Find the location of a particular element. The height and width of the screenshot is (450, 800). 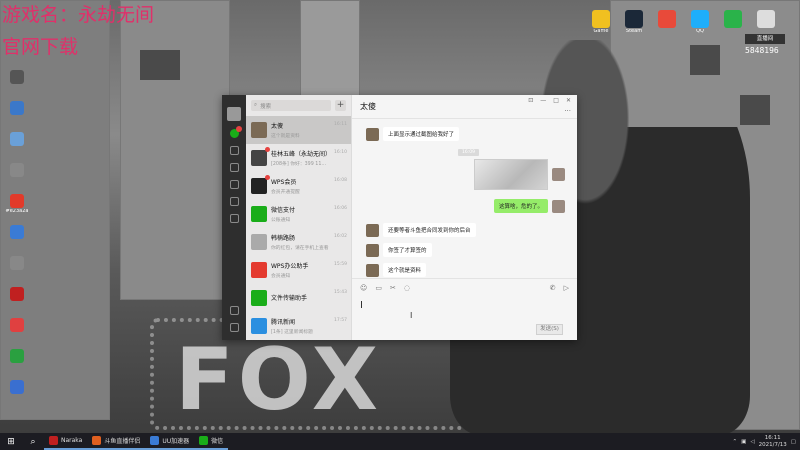

send-button: 发送(S) is located at coordinates (549, 329).